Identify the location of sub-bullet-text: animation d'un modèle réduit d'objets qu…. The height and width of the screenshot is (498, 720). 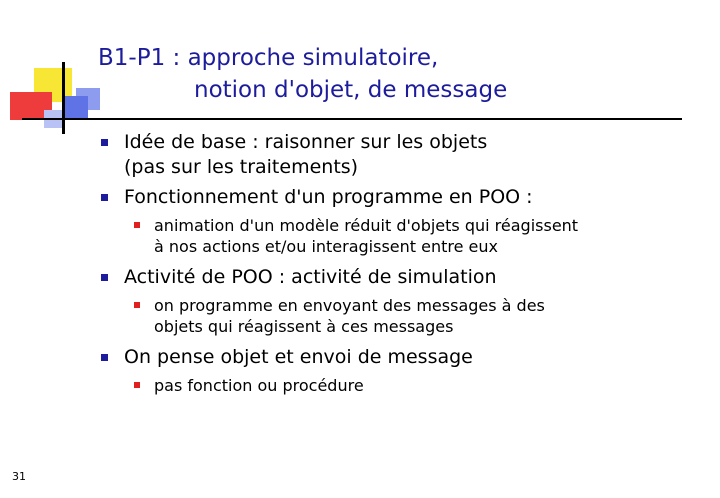
(366, 225).